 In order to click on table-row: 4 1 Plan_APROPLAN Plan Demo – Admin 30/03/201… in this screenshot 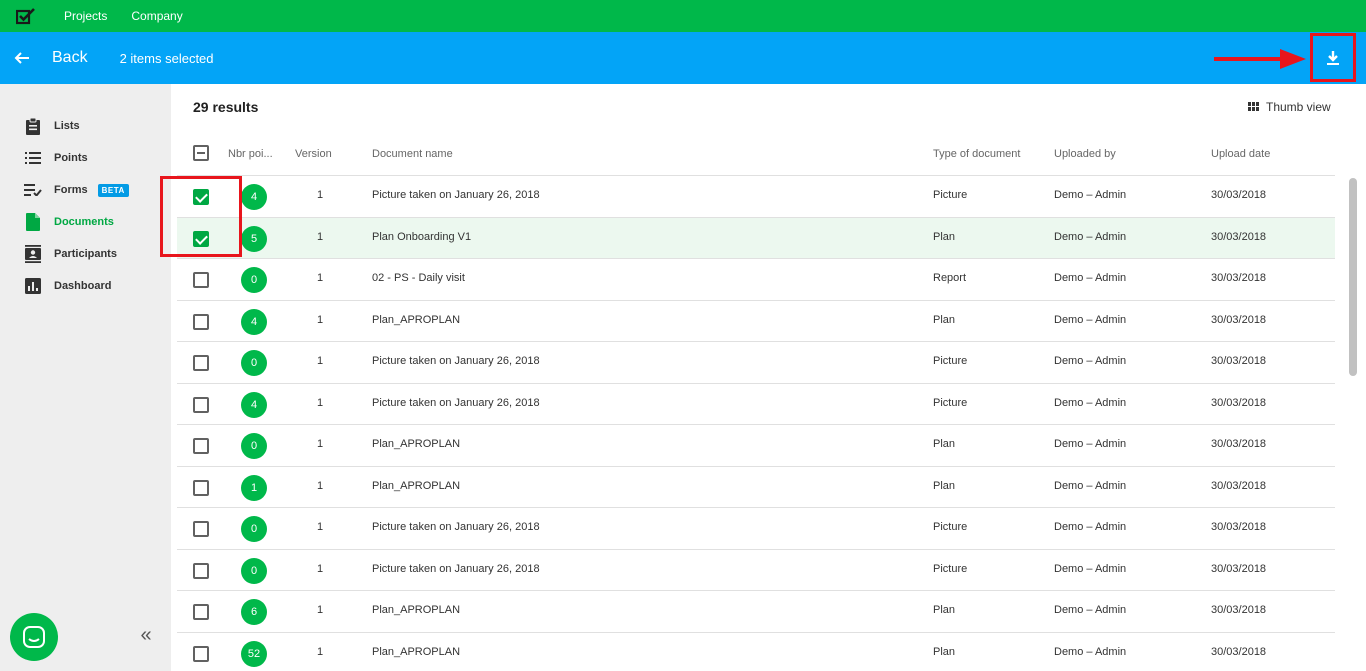, I will do `click(756, 321)`.